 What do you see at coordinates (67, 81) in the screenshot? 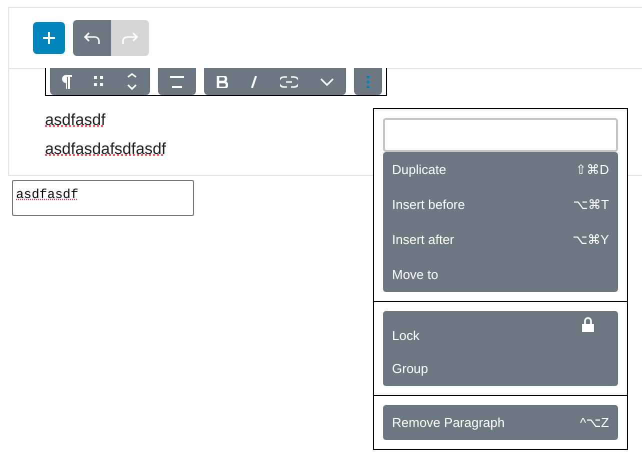
I see `paragraph-icon` at bounding box center [67, 81].